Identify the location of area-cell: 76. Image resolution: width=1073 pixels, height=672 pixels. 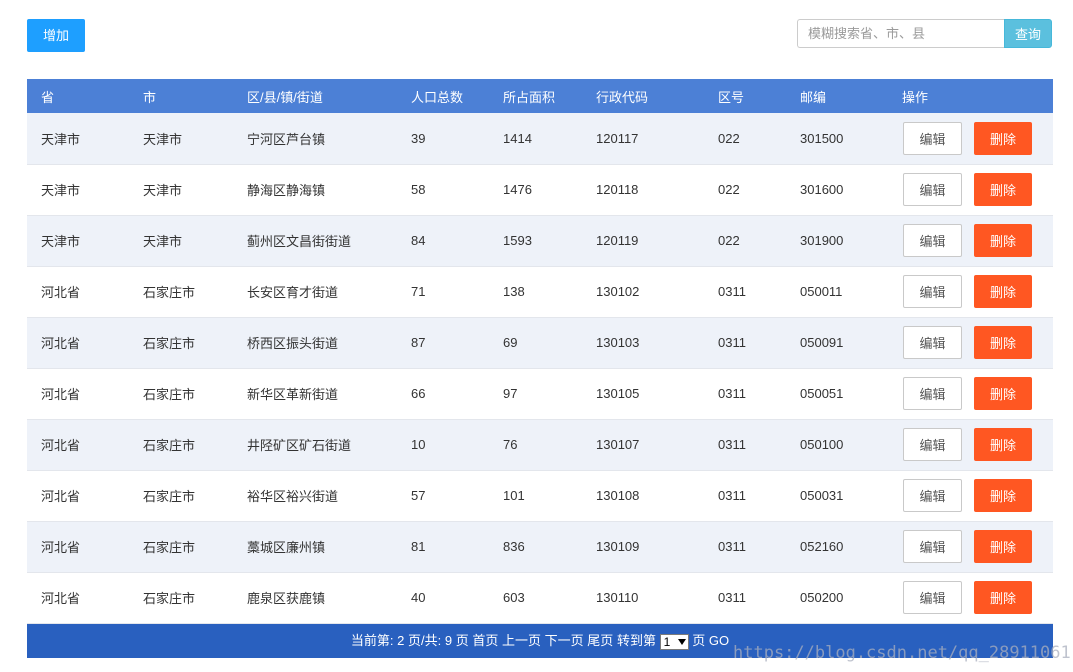
(535, 445).